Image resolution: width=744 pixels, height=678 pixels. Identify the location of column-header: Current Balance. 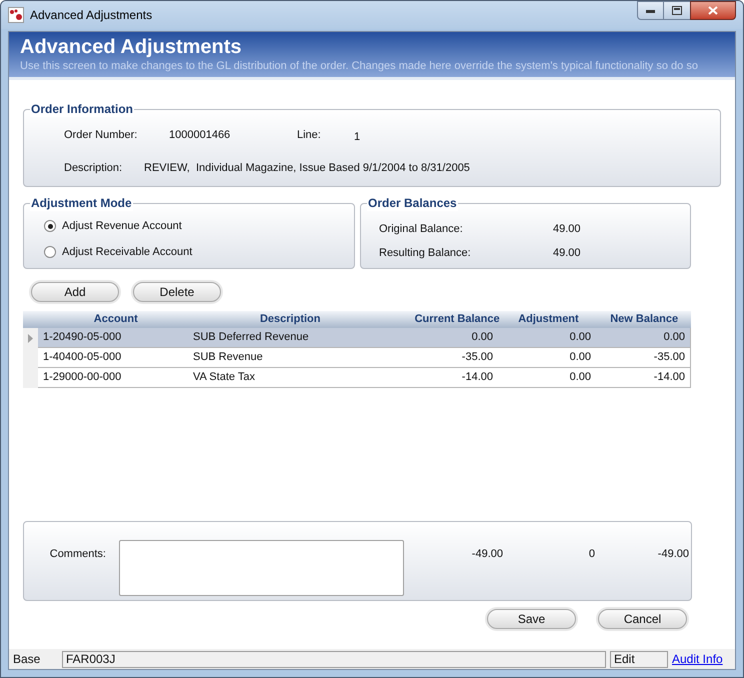
(445, 319).